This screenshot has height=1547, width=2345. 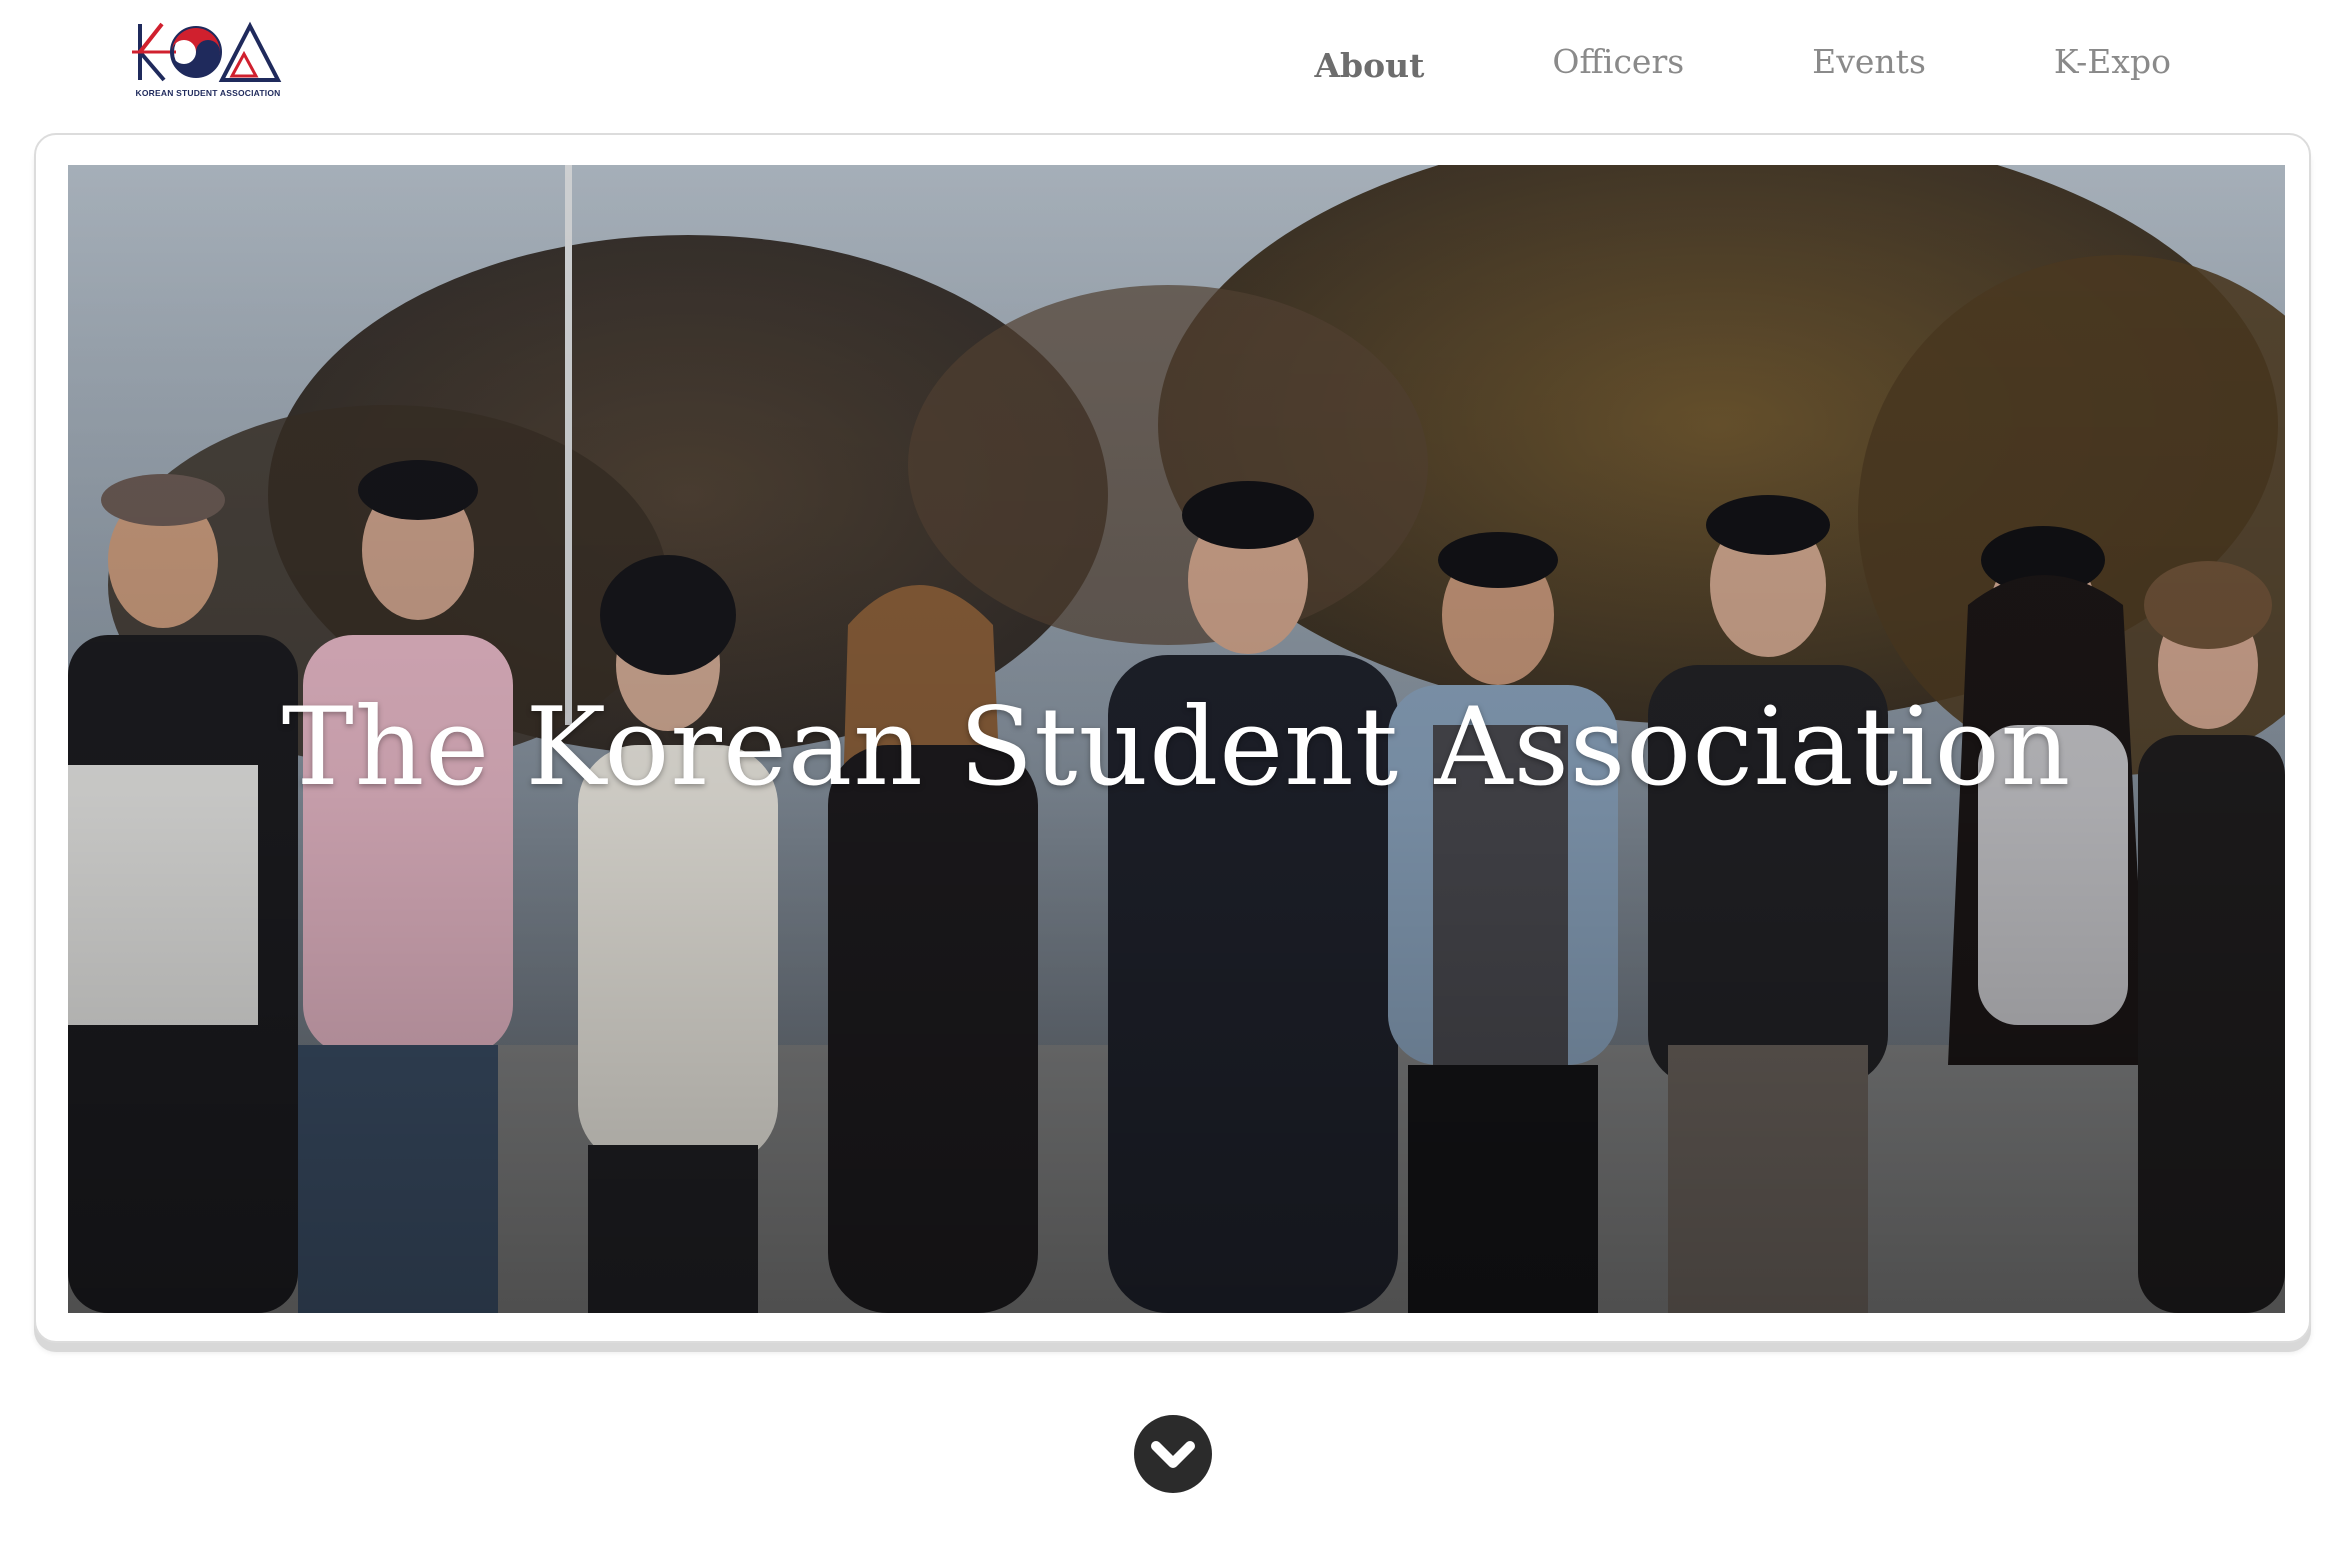 What do you see at coordinates (1742, 62) in the screenshot?
I see `main-nav: About Officers Events K-Expo` at bounding box center [1742, 62].